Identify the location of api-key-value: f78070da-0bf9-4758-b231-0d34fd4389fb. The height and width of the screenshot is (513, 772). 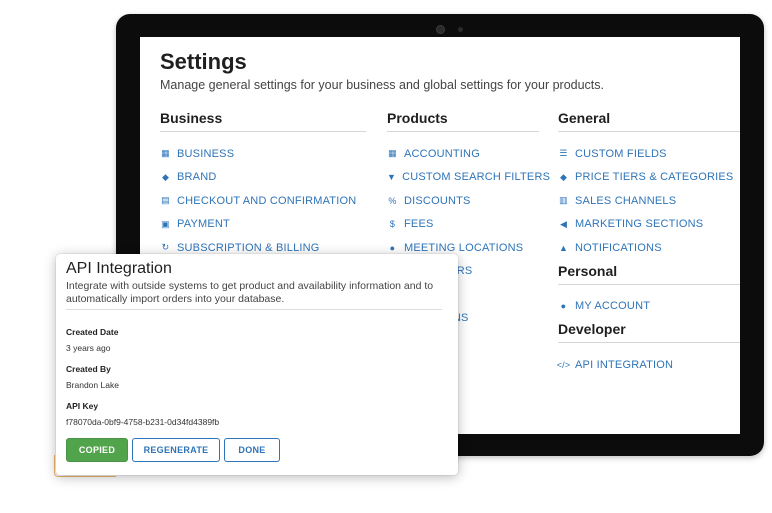
(142, 422).